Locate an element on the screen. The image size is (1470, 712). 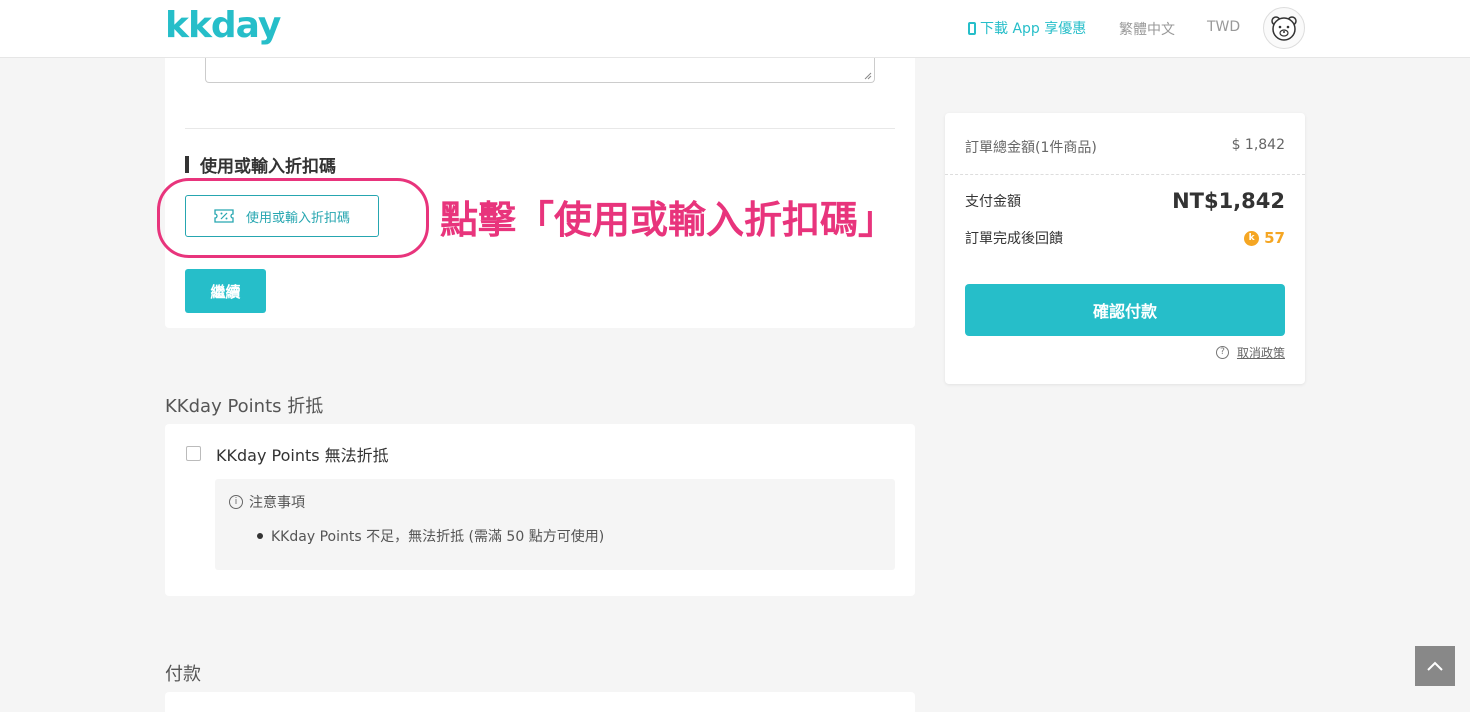
chevron-up-icon is located at coordinates (1435, 666).